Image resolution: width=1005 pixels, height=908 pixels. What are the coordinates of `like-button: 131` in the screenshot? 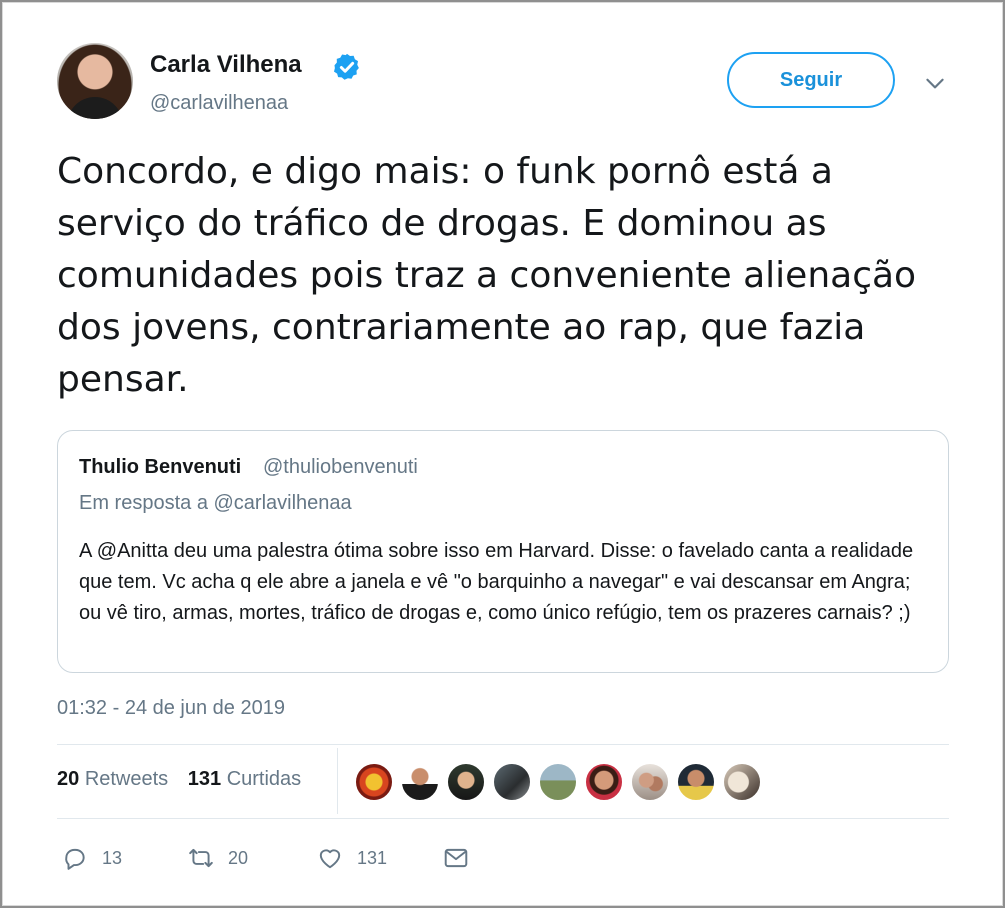 It's located at (352, 858).